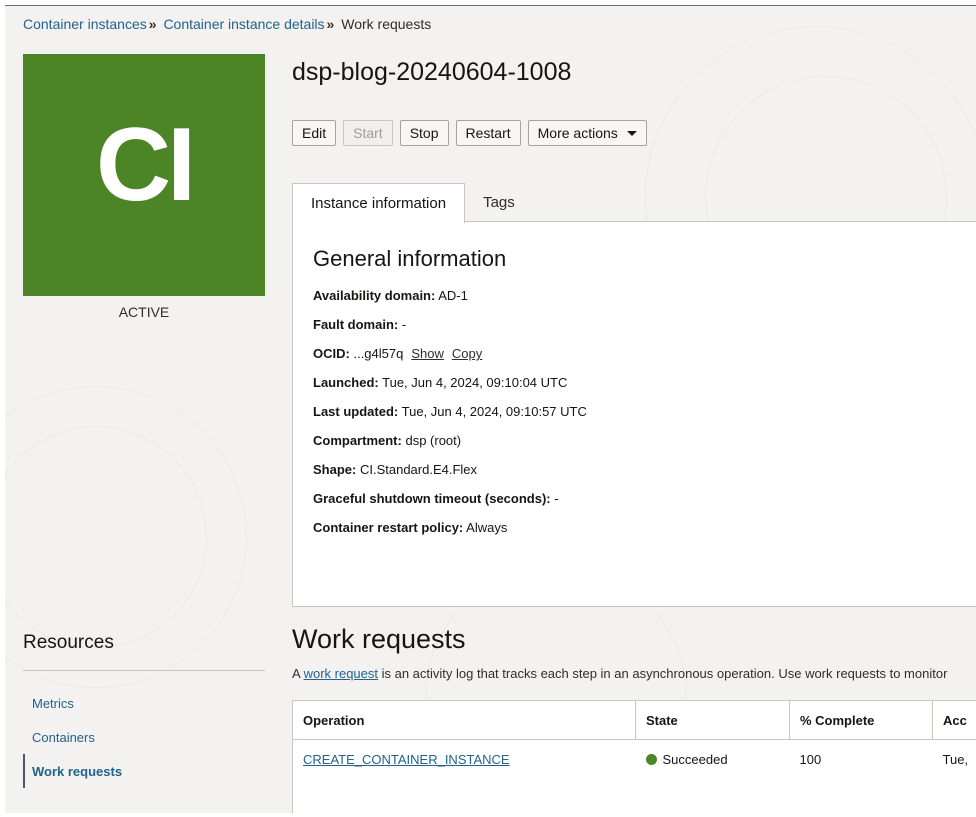  I want to click on resources-title: Resources, so click(68, 642).